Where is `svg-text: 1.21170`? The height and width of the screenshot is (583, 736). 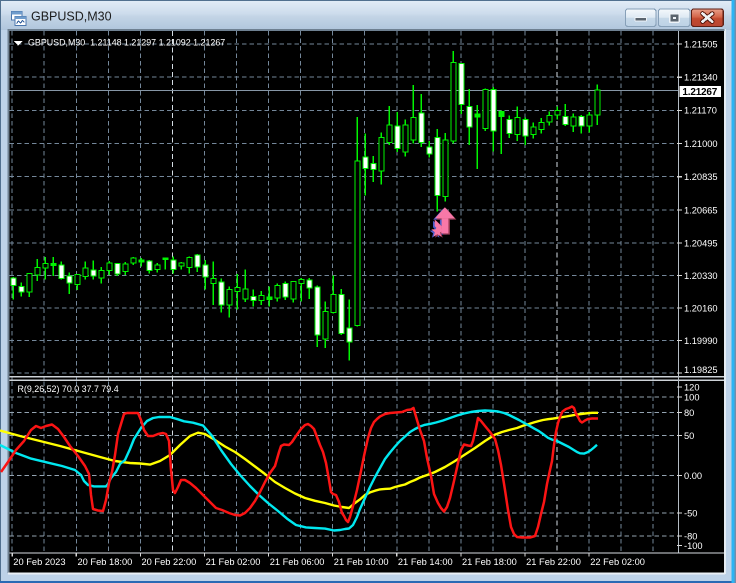
svg-text: 1.21170 is located at coordinates (700, 111).